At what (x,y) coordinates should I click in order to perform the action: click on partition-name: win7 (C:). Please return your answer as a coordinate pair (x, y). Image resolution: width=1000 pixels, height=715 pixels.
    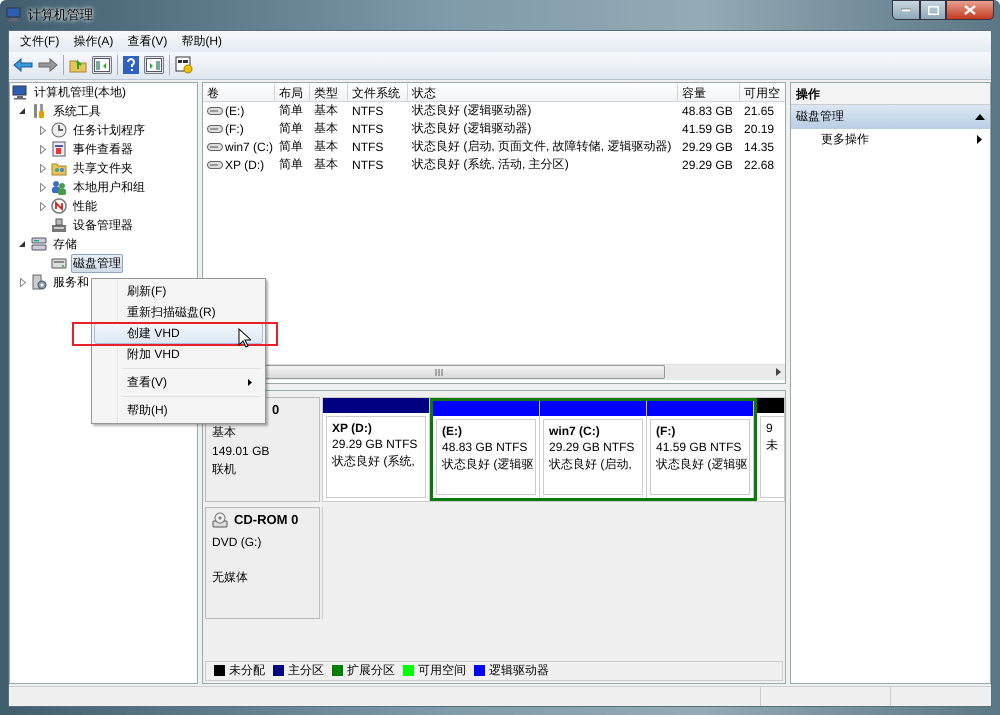
    Looking at the image, I should click on (575, 431).